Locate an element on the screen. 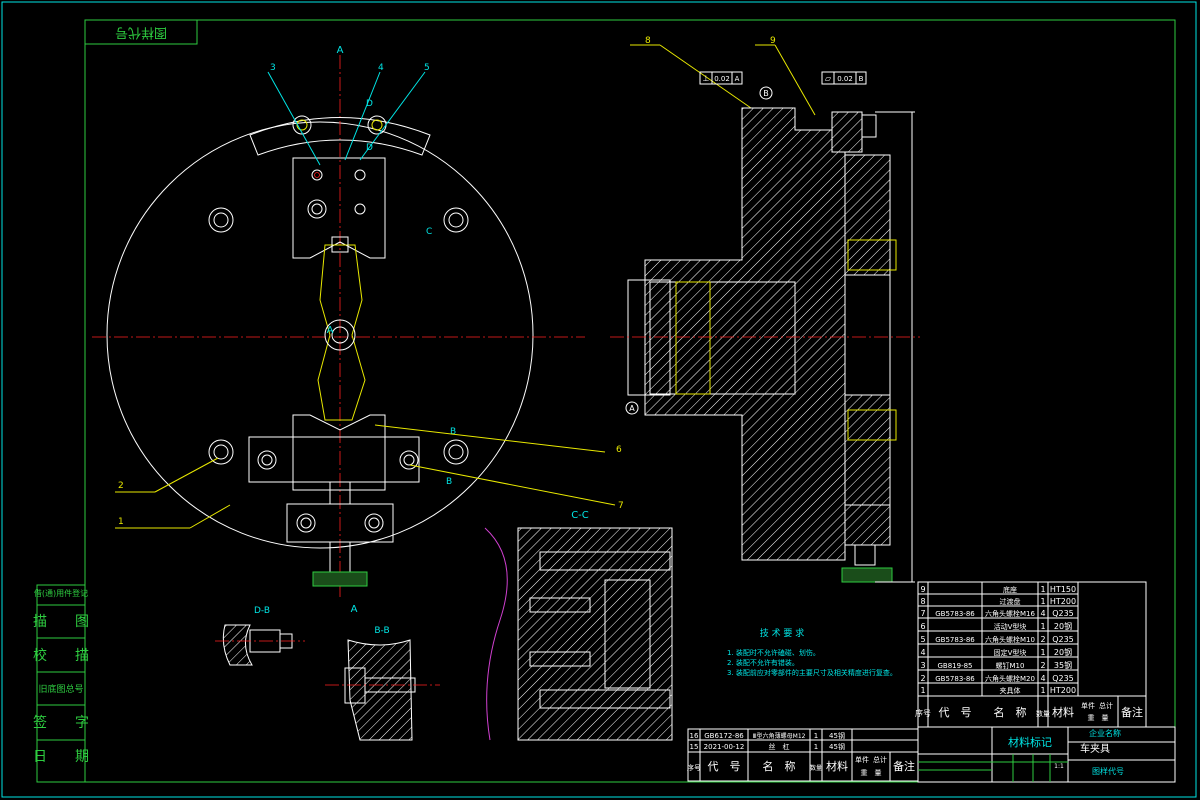 This screenshot has height=800, width=1200. section-b-upper: B is located at coordinates (453, 432).